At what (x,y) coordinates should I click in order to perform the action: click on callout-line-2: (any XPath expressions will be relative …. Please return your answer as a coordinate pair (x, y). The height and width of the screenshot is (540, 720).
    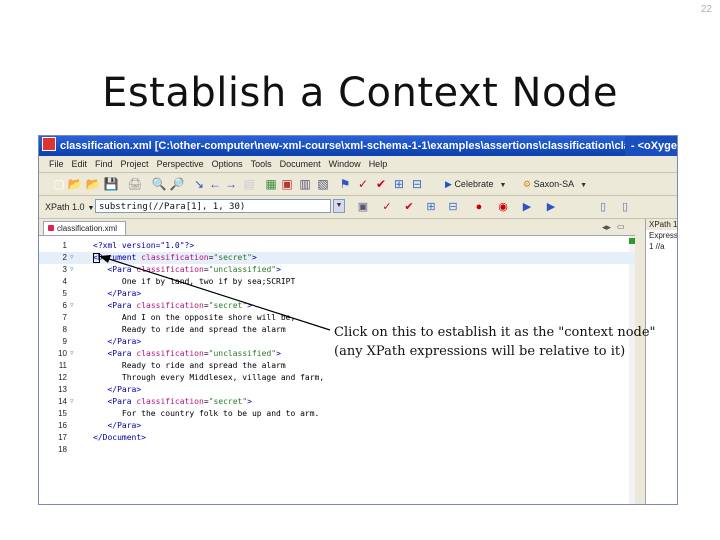
    Looking at the image, I should click on (480, 351).